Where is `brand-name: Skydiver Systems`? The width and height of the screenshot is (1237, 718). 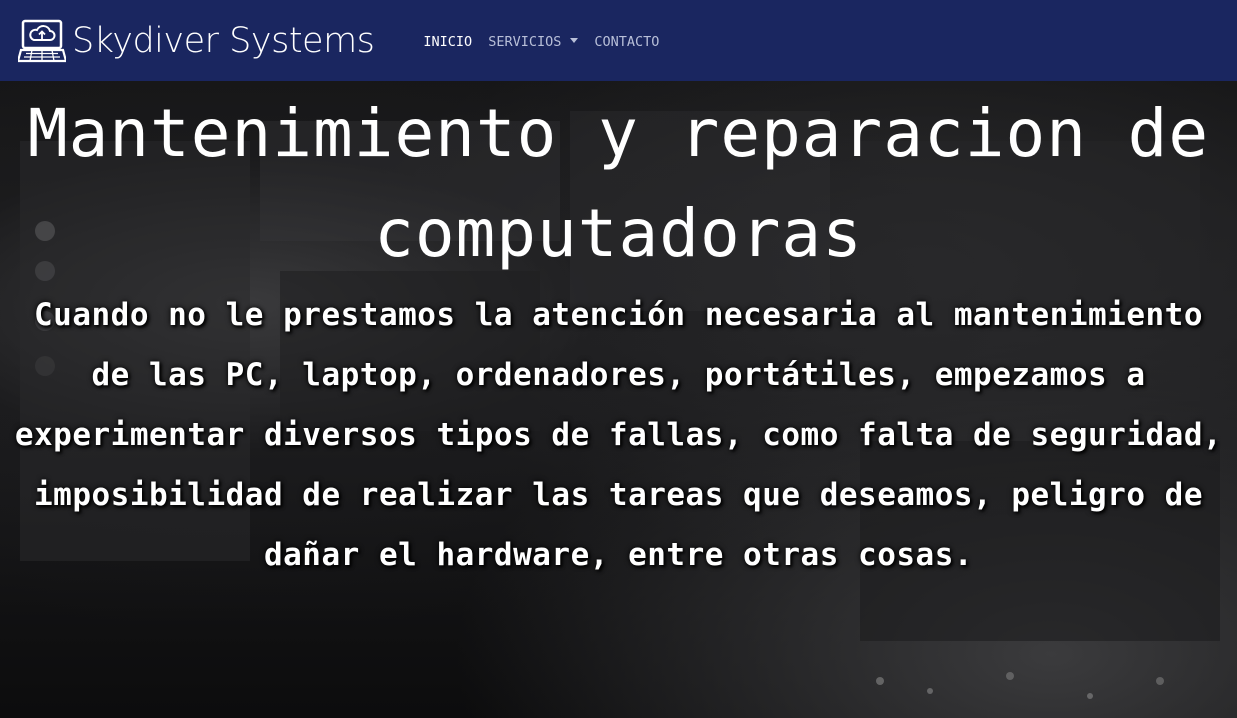 brand-name: Skydiver Systems is located at coordinates (223, 40).